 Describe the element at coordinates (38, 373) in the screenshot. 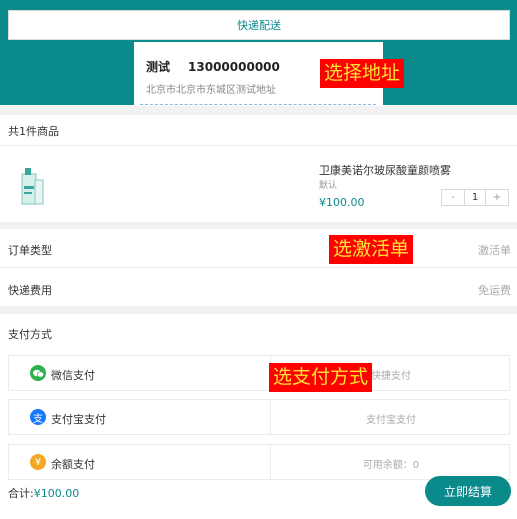

I see `wechat-icon` at that location.